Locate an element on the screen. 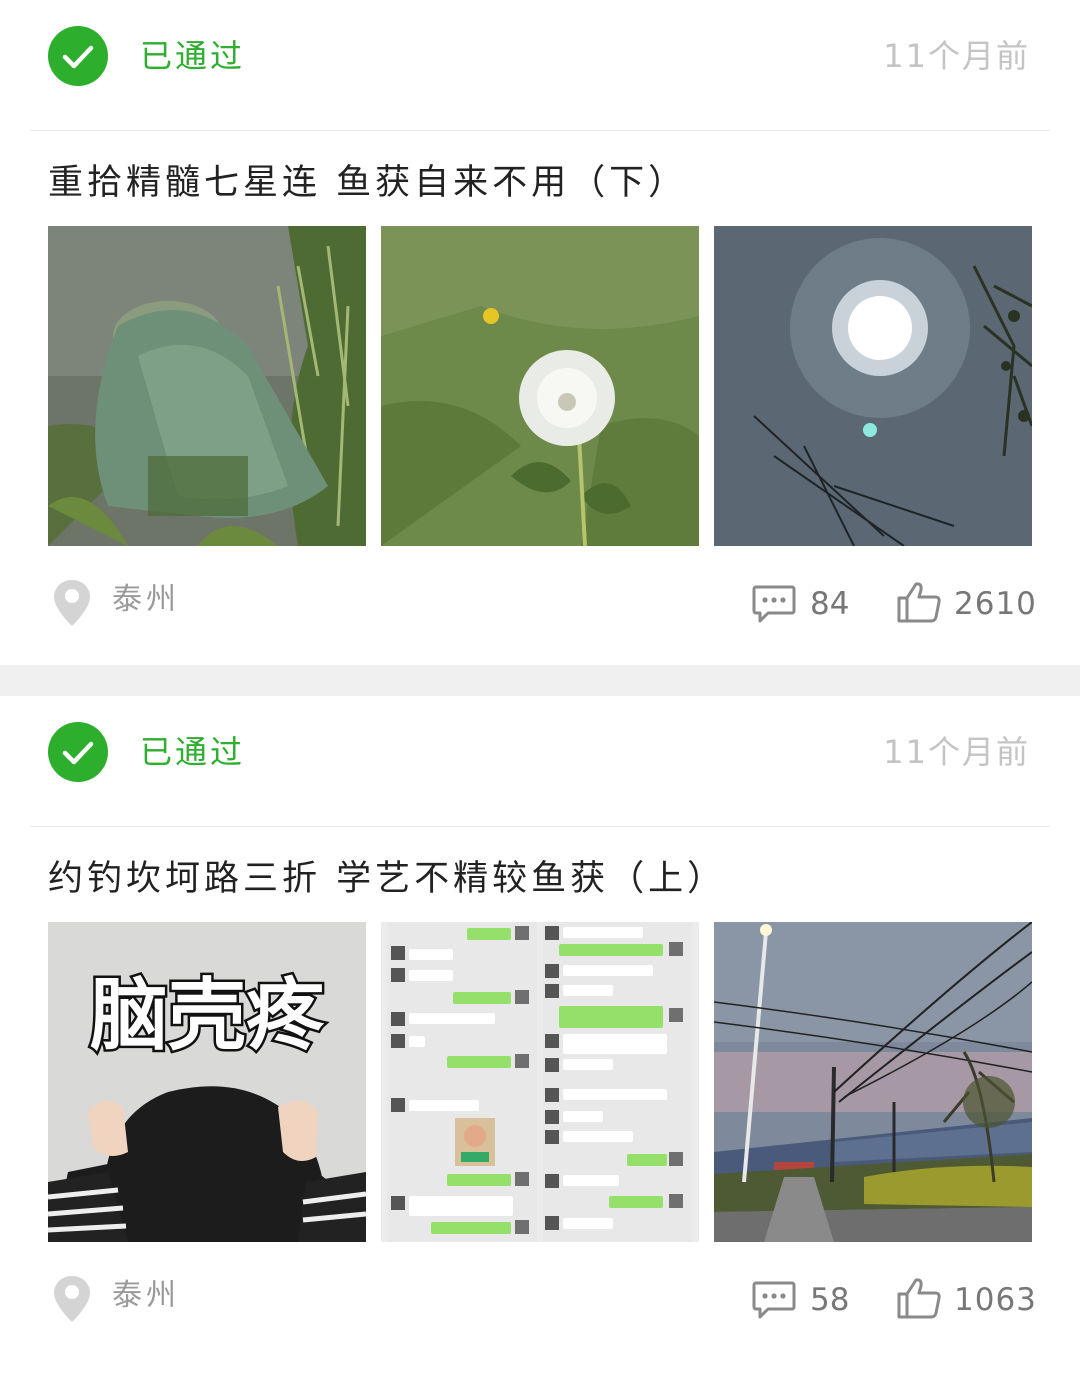  card-separator is located at coordinates (540, 680).